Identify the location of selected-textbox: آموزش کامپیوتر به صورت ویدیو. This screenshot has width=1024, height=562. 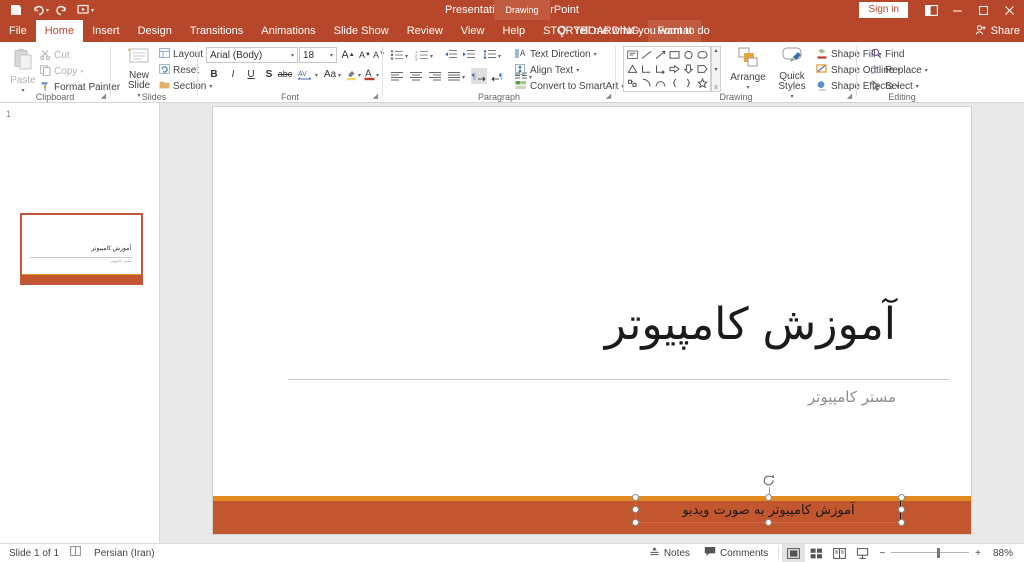
(768, 500).